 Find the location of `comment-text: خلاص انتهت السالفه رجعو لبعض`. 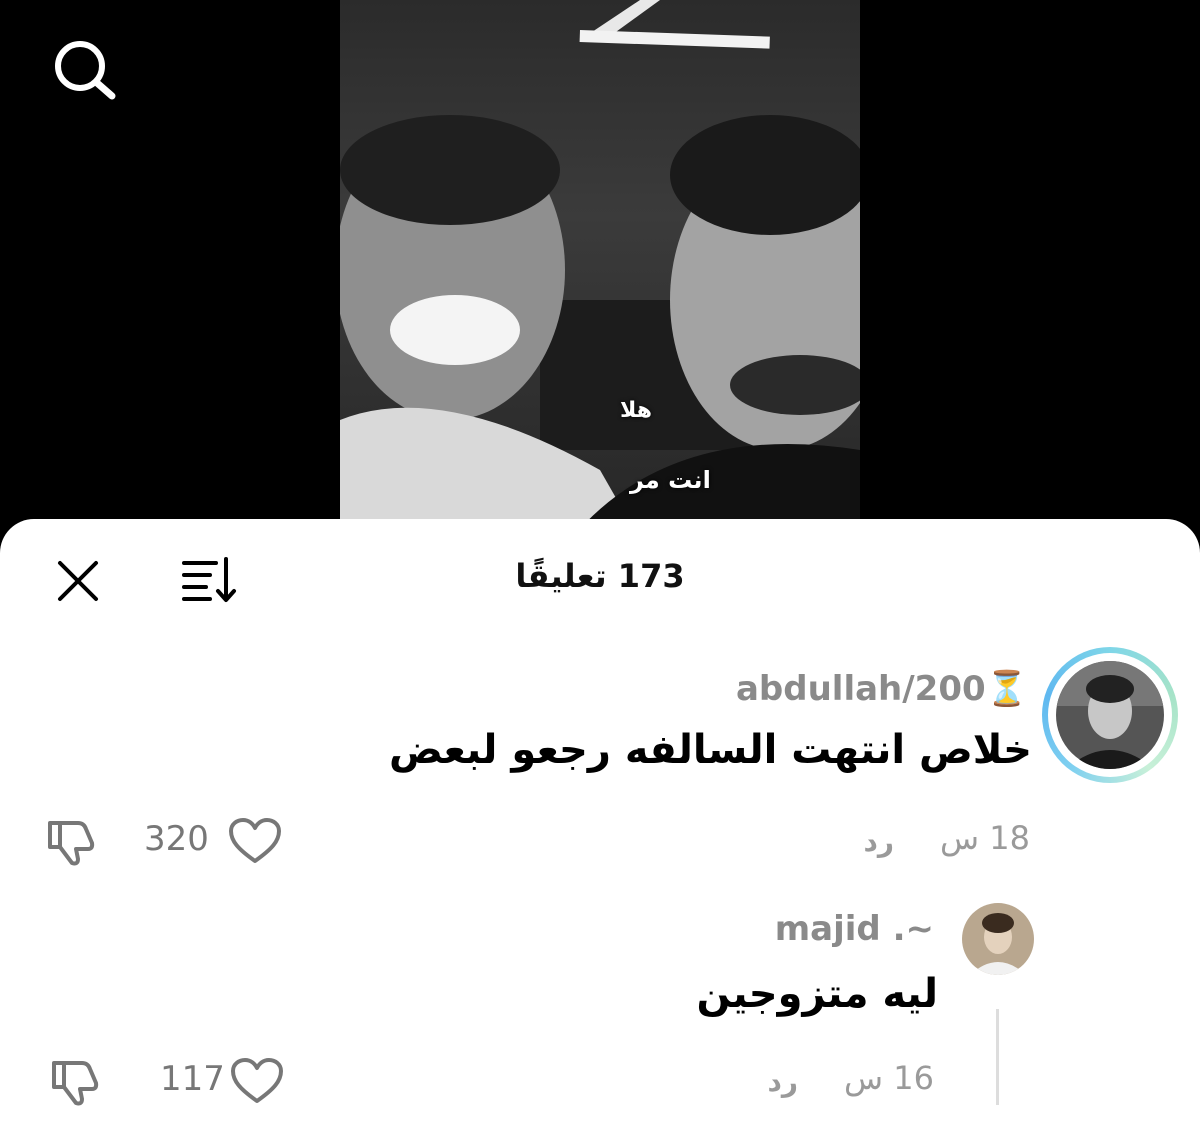

comment-text: خلاص انتهت السالفه رجعو لبعض is located at coordinates (710, 750).